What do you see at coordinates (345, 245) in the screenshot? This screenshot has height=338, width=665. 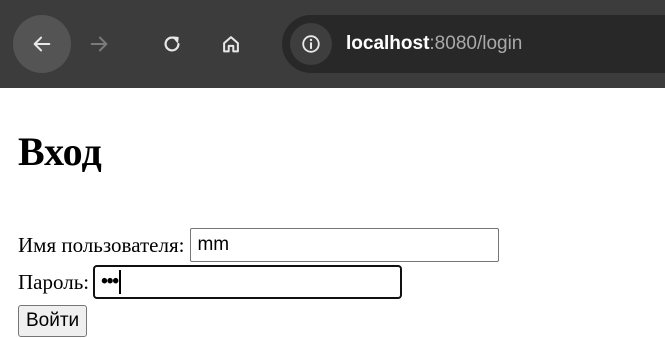 I see `username-input: mm` at bounding box center [345, 245].